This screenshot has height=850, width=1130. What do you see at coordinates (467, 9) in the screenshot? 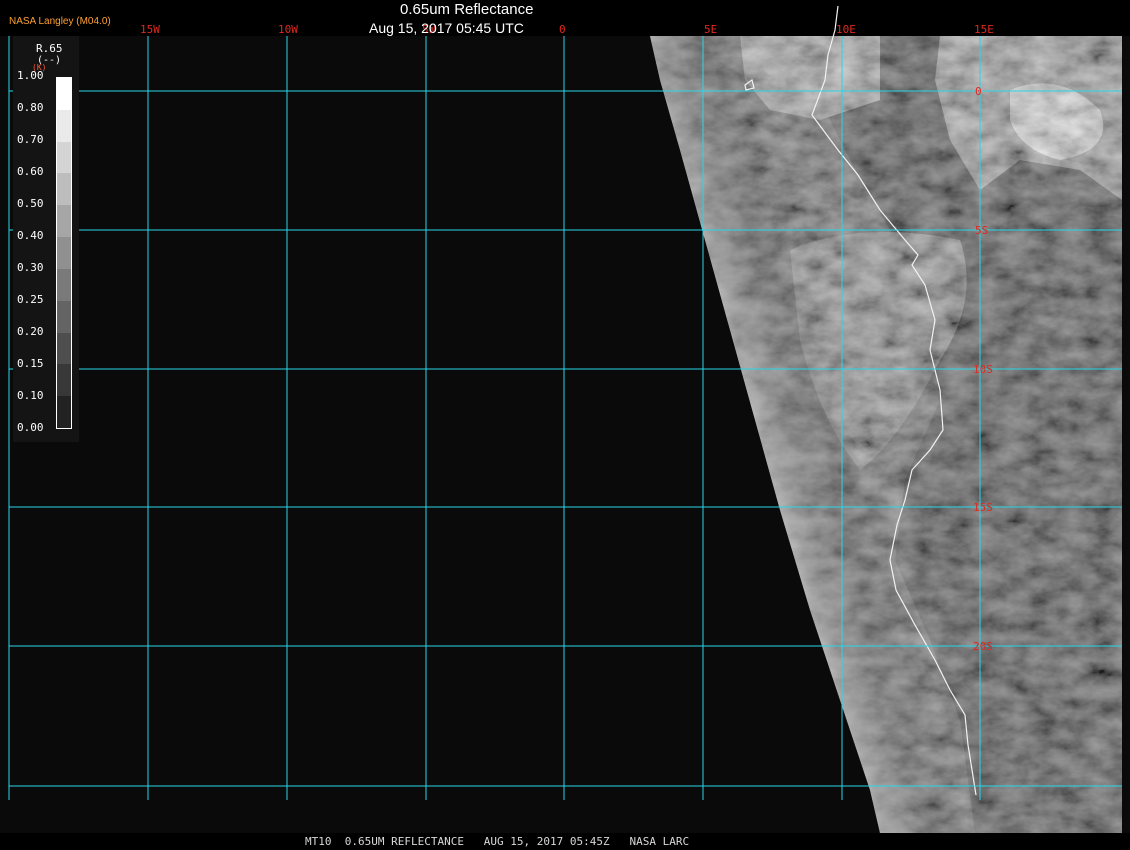
I see `product-title: 0.65um Reflectance` at bounding box center [467, 9].